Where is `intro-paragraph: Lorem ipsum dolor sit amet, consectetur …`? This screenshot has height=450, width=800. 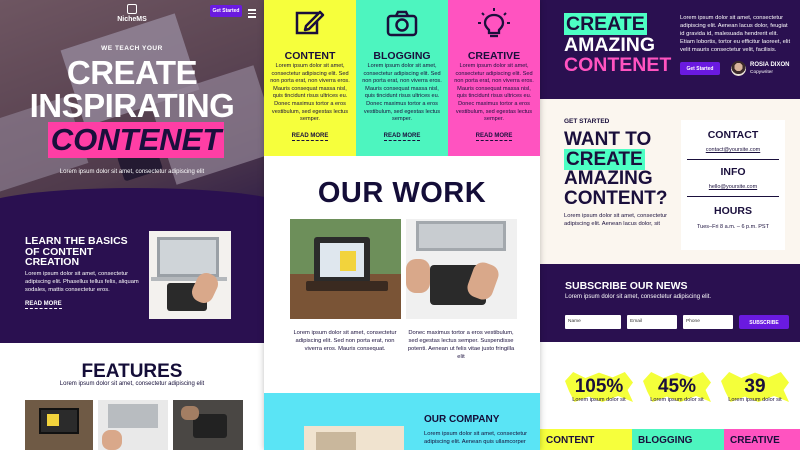 intro-paragraph: Lorem ipsum dolor sit amet, consectetur … is located at coordinates (735, 34).